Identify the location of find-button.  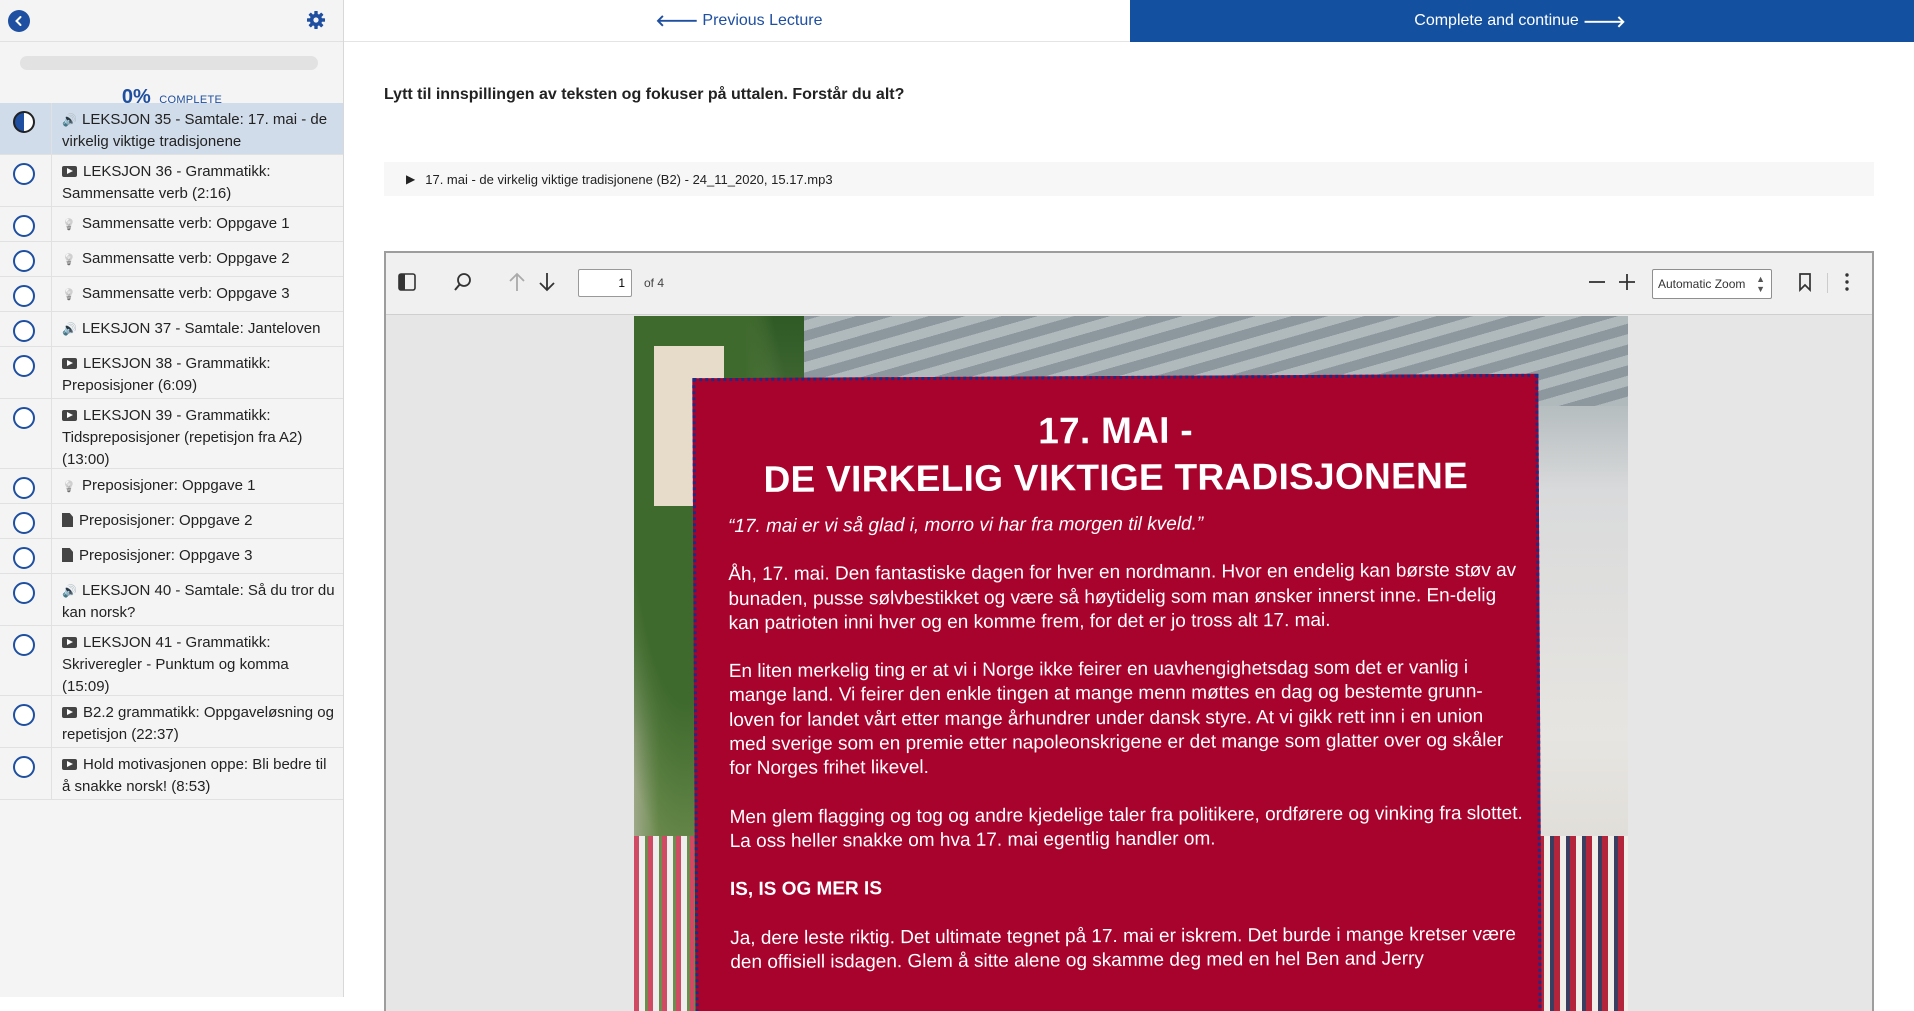
(464, 283).